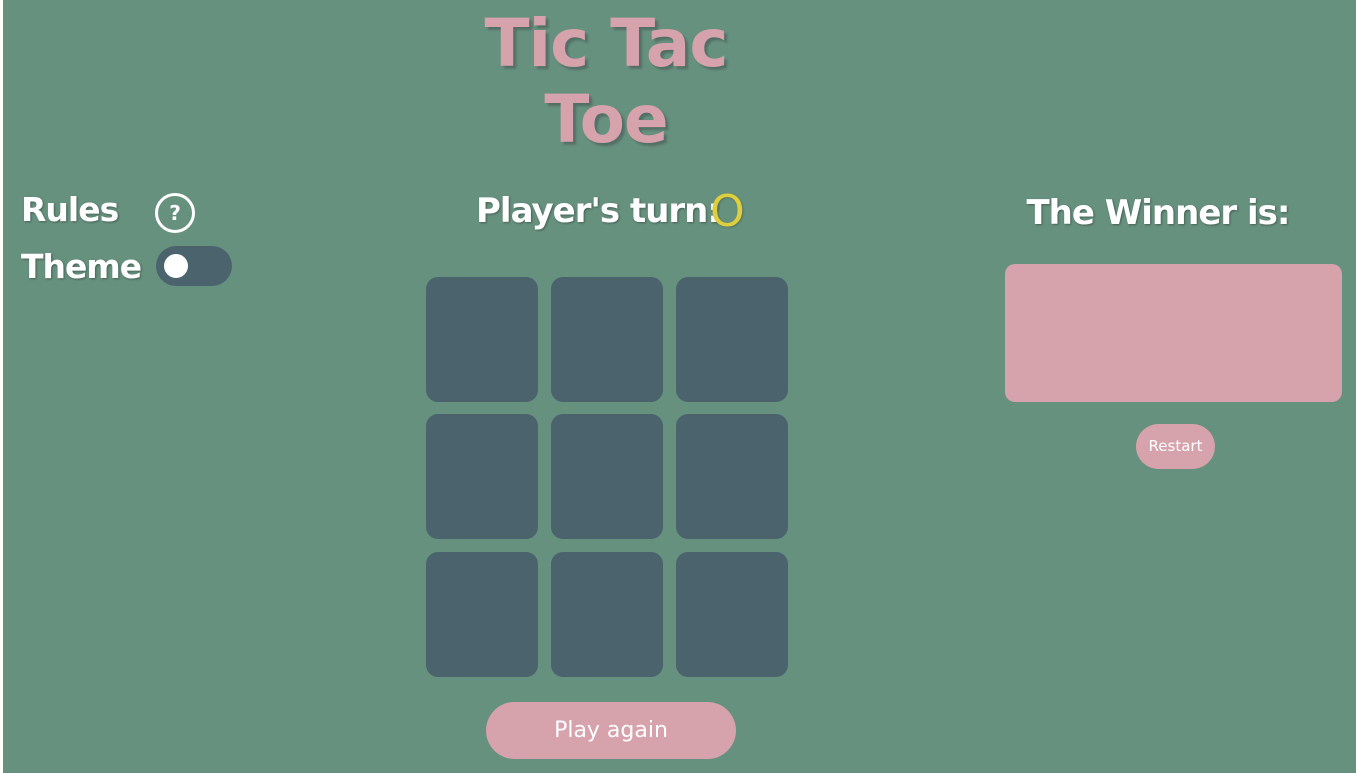  What do you see at coordinates (606, 81) in the screenshot?
I see `page-title: Tic Tac Toe` at bounding box center [606, 81].